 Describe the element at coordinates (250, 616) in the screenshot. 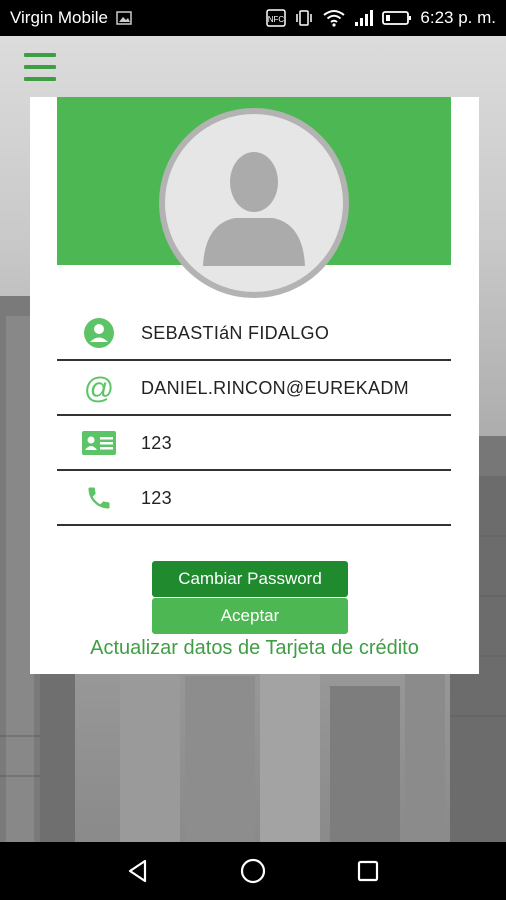

I see `accept-button: Aceptar` at that location.